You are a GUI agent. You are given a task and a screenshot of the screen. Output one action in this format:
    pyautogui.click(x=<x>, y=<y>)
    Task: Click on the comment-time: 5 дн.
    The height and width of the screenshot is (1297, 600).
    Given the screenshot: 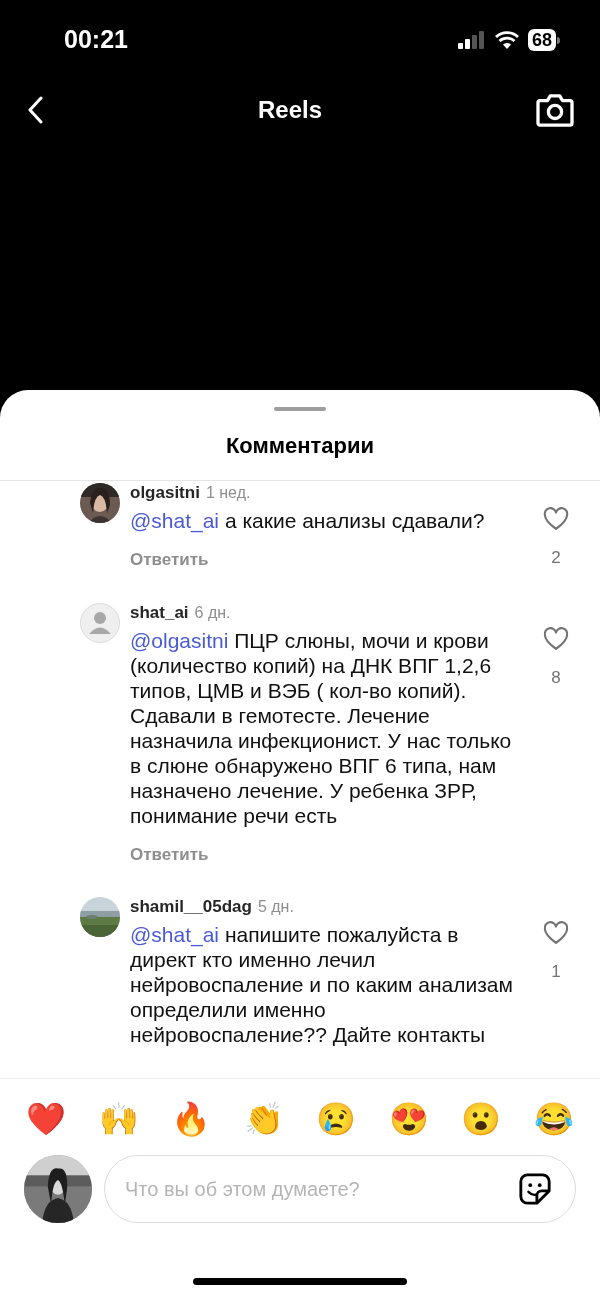 What is the action you would take?
    pyautogui.click(x=275, y=907)
    